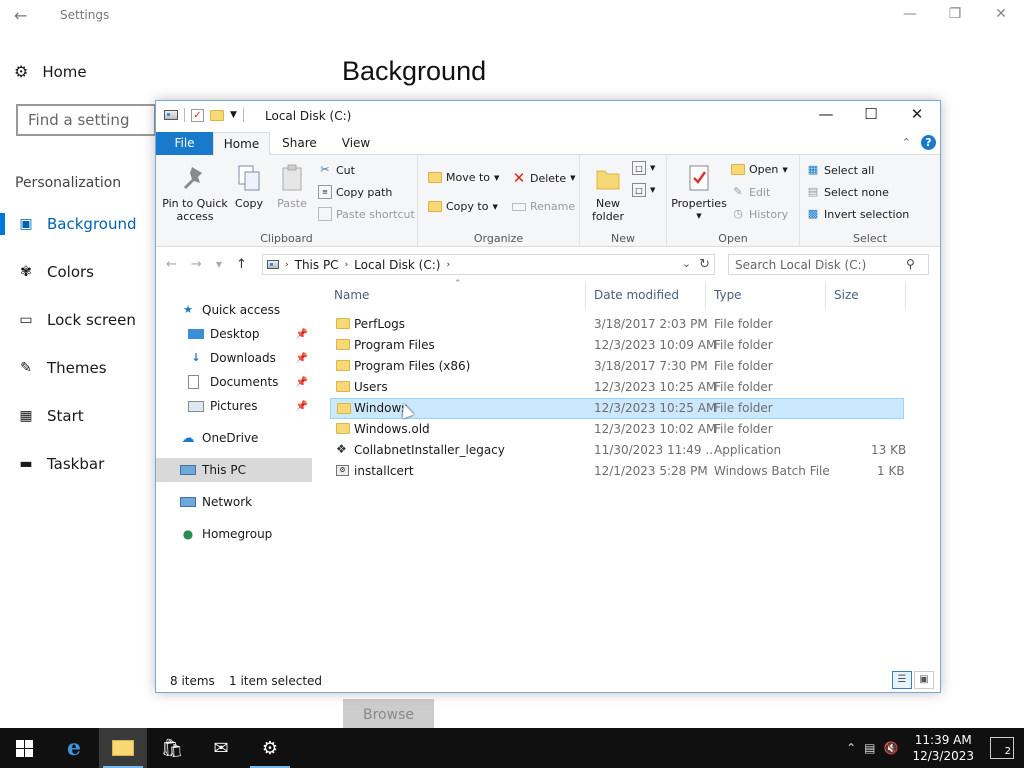 This screenshot has width=1024, height=768. Describe the element at coordinates (955, 14) in the screenshot. I see `restore-icon: ❐` at that location.